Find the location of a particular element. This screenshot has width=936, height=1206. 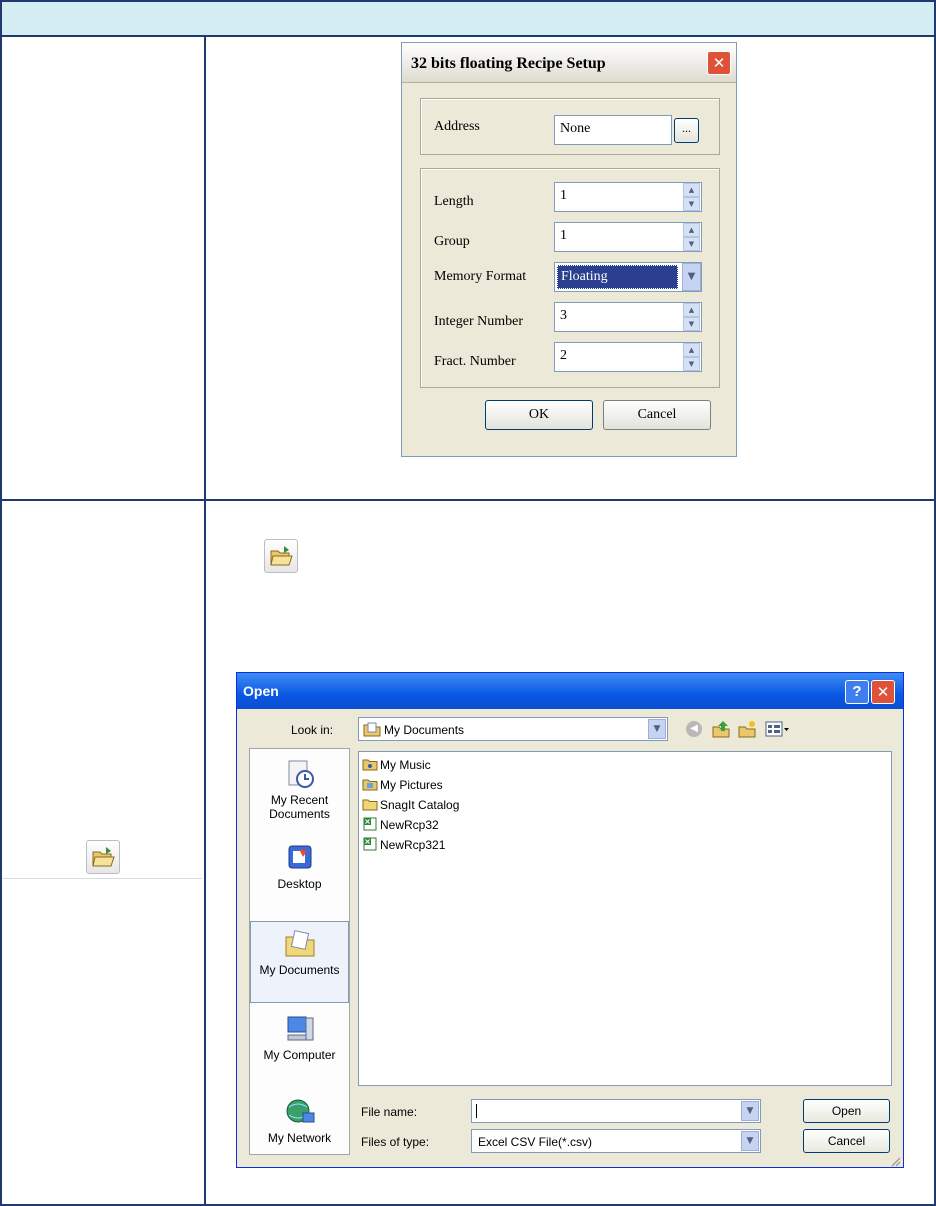

files-of-type-label: Files of type: is located at coordinates (395, 1142).